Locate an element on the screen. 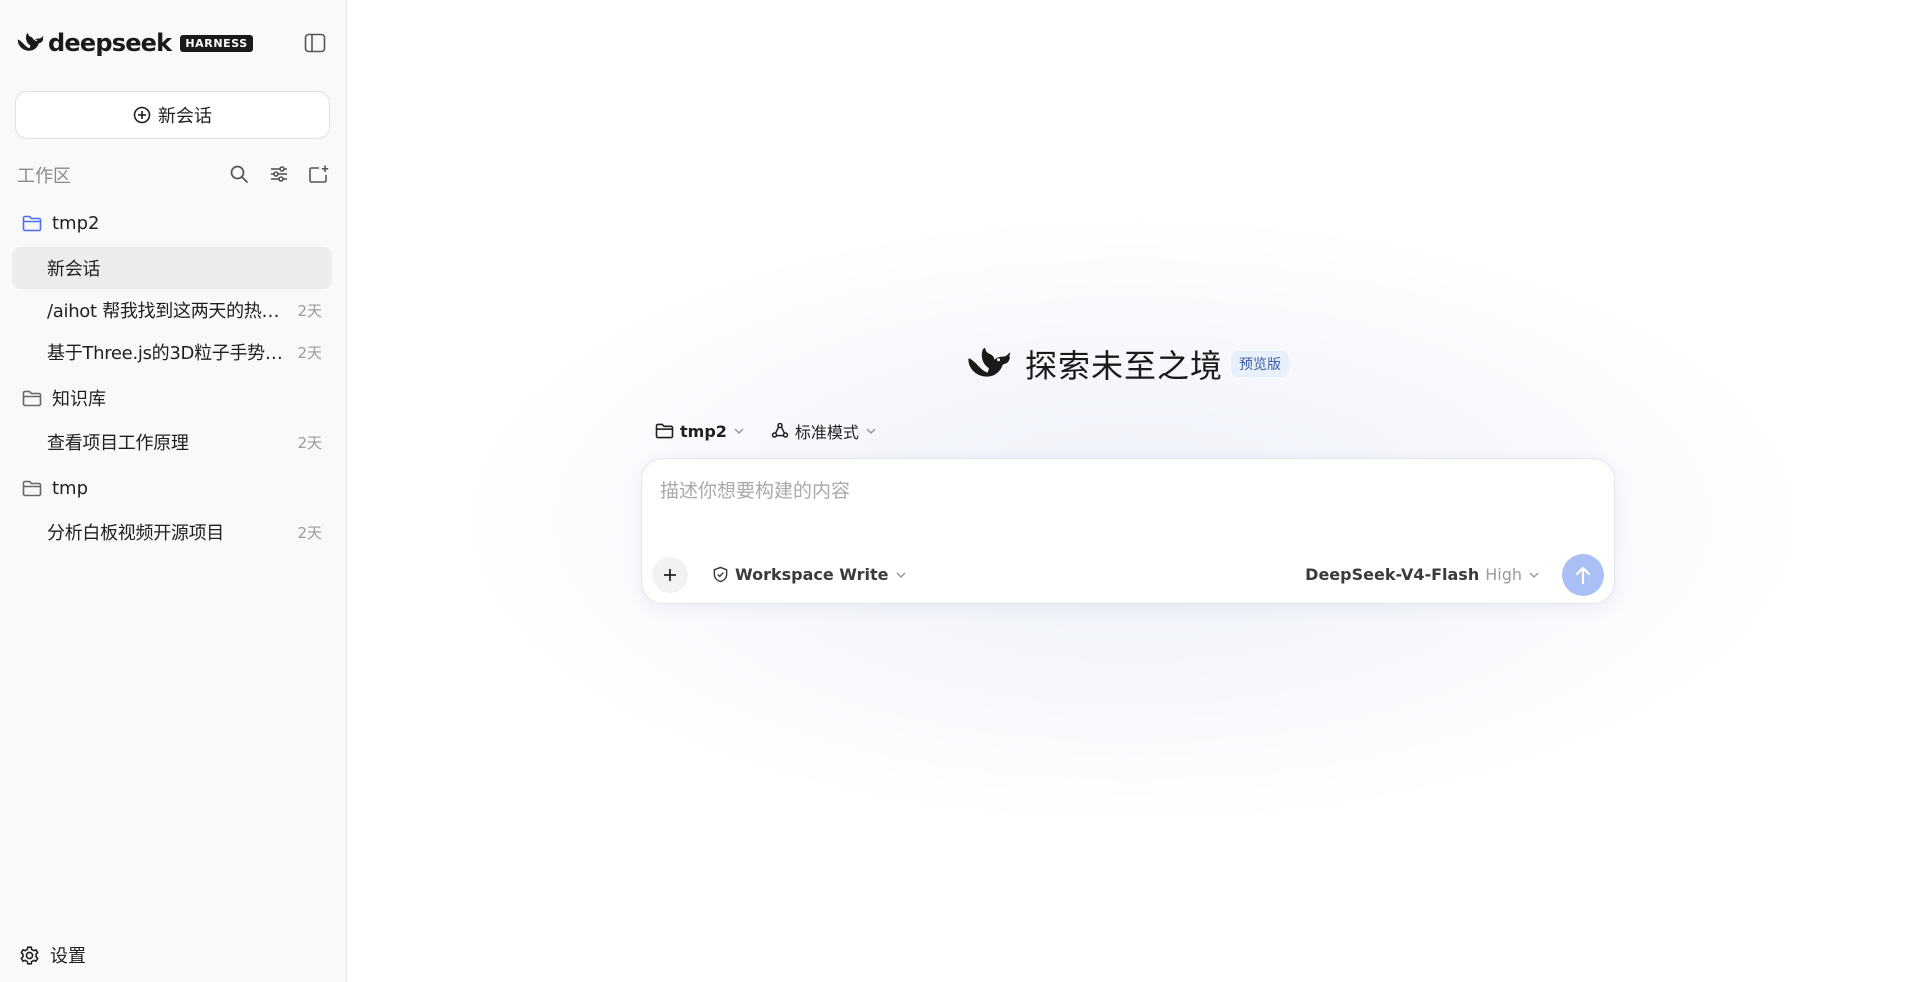  new-folder-icon is located at coordinates (319, 174).